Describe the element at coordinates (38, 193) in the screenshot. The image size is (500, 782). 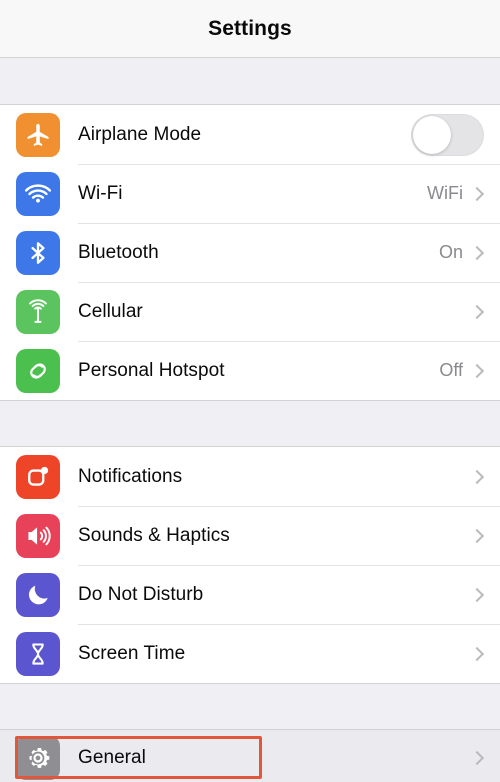
I see `wifi-icon` at that location.